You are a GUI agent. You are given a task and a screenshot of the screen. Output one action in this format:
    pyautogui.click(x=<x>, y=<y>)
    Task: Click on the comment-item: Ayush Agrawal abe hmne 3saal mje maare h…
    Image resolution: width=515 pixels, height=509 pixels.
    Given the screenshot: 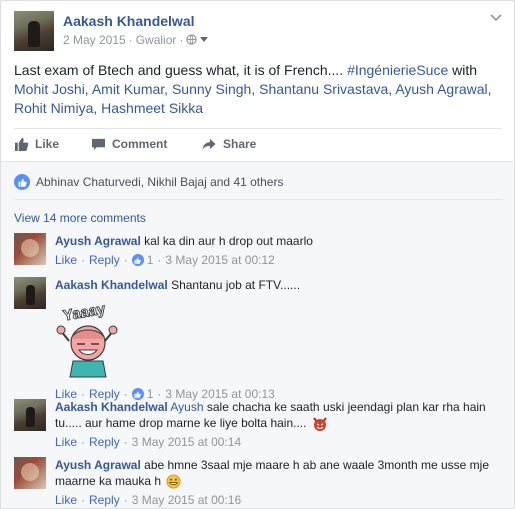 What is the action you would take?
    pyautogui.click(x=257, y=482)
    